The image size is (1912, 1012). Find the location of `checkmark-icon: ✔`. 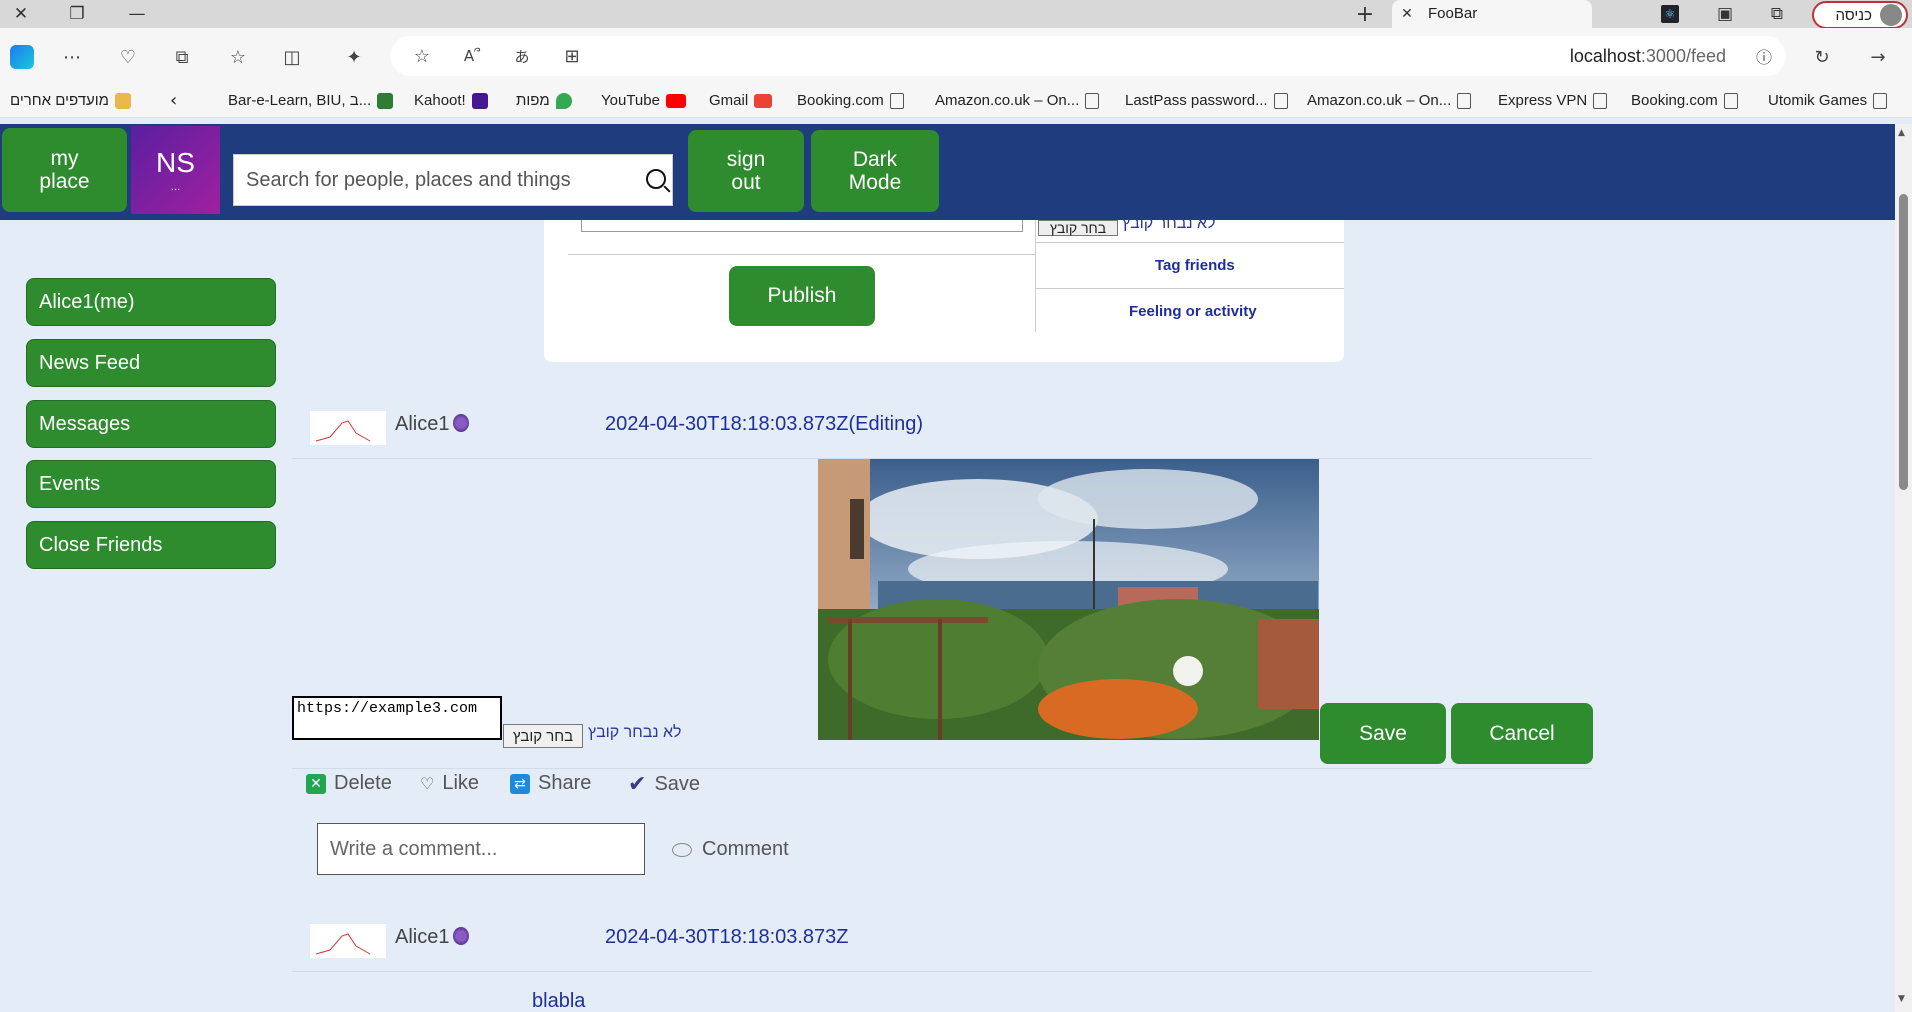

checkmark-icon: ✔ is located at coordinates (637, 784).